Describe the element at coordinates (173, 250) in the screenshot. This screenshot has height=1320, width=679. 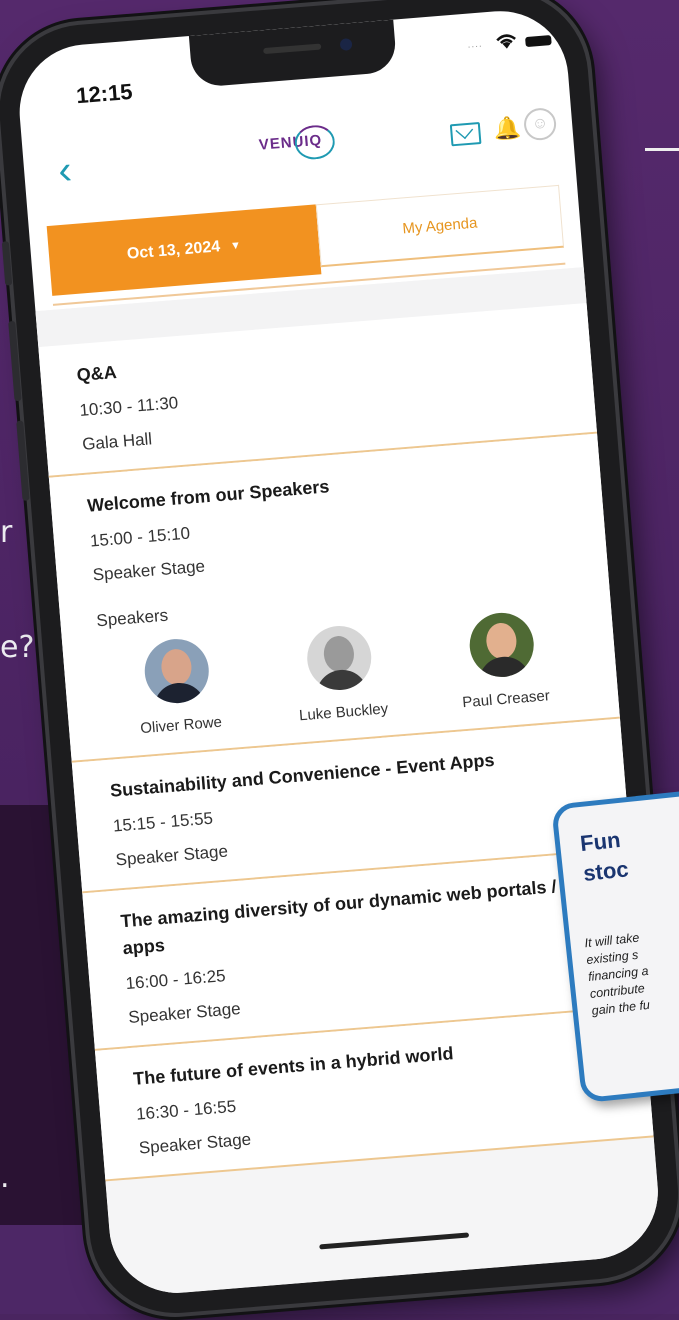
I see `date-label: Oct 13, 2024` at that location.